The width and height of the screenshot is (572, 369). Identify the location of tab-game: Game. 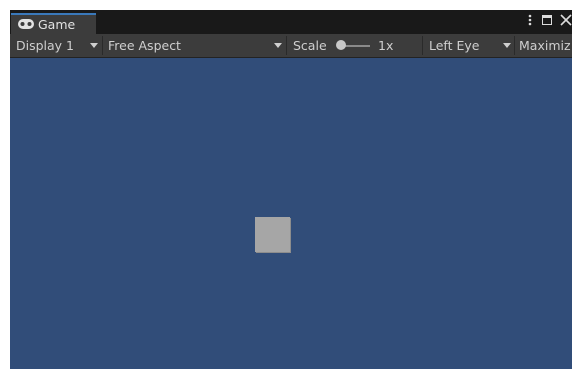
(53, 23).